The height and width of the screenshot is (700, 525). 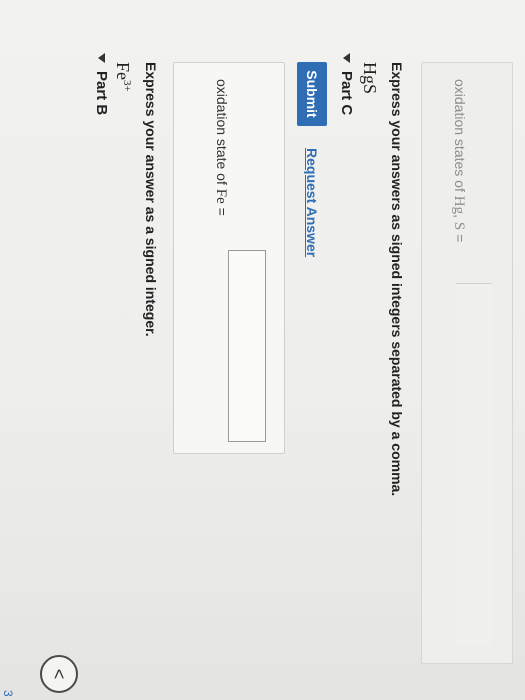 I want to click on part-b-header: Part B, so click(x=101, y=84).